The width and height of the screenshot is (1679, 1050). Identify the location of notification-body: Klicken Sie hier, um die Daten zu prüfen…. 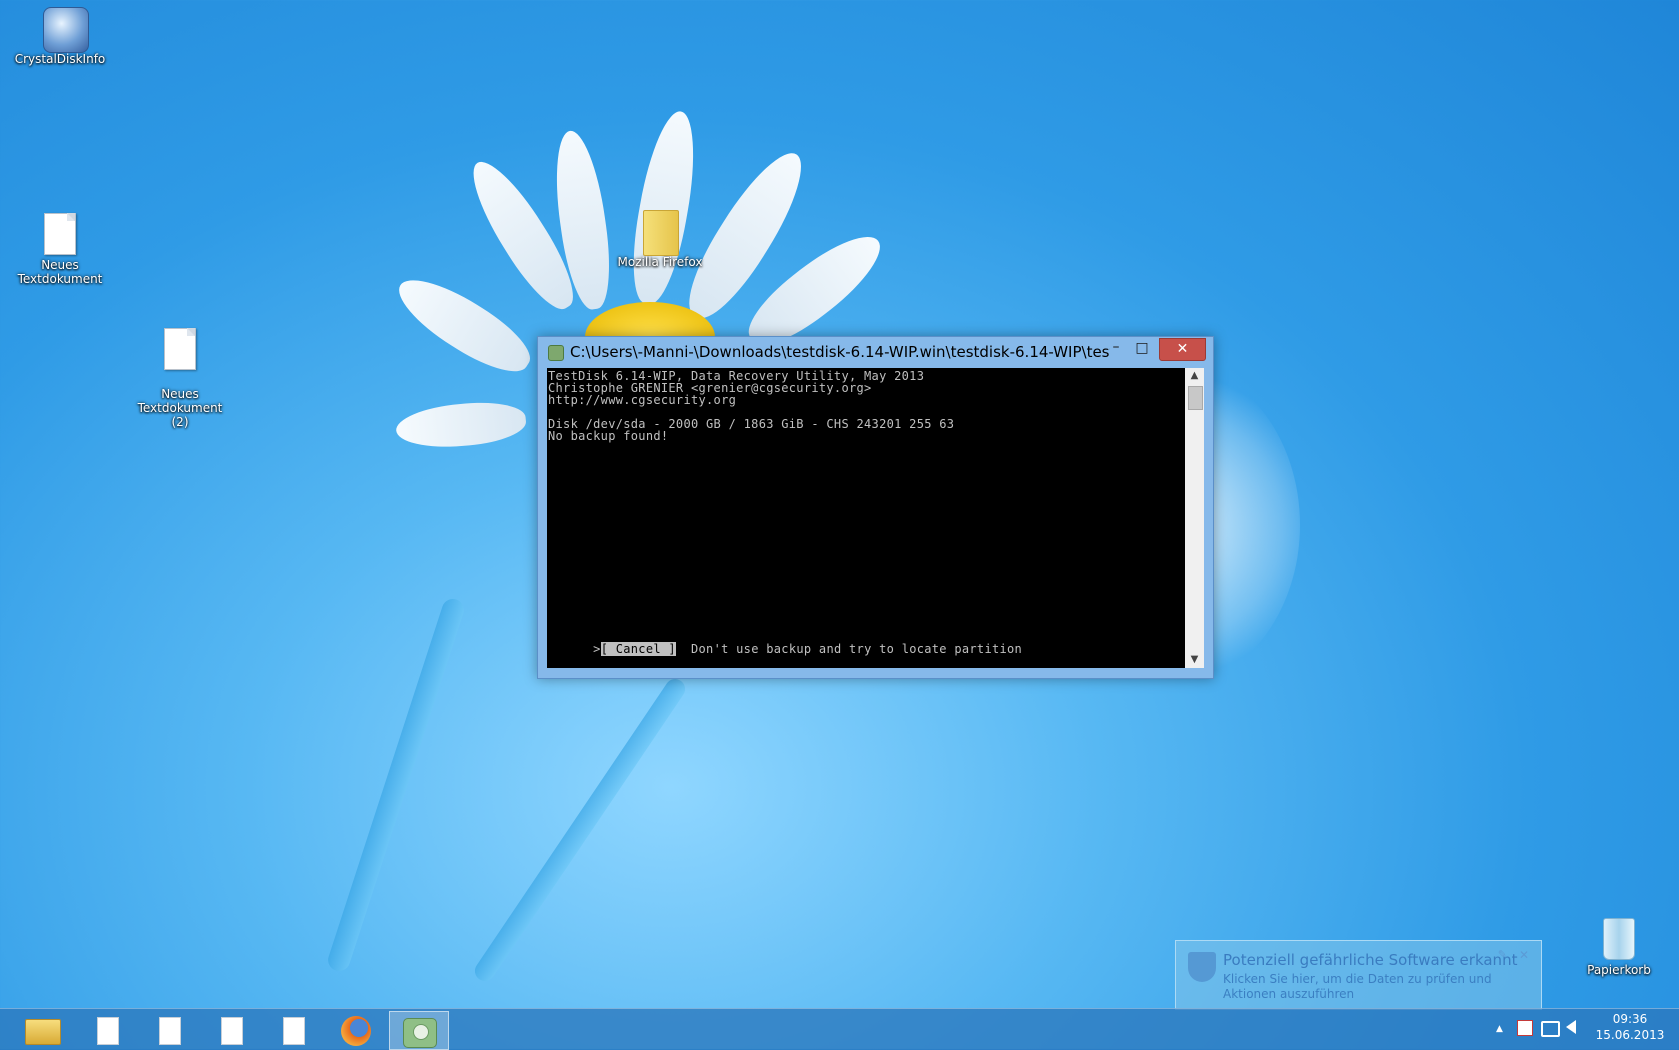
(1357, 986).